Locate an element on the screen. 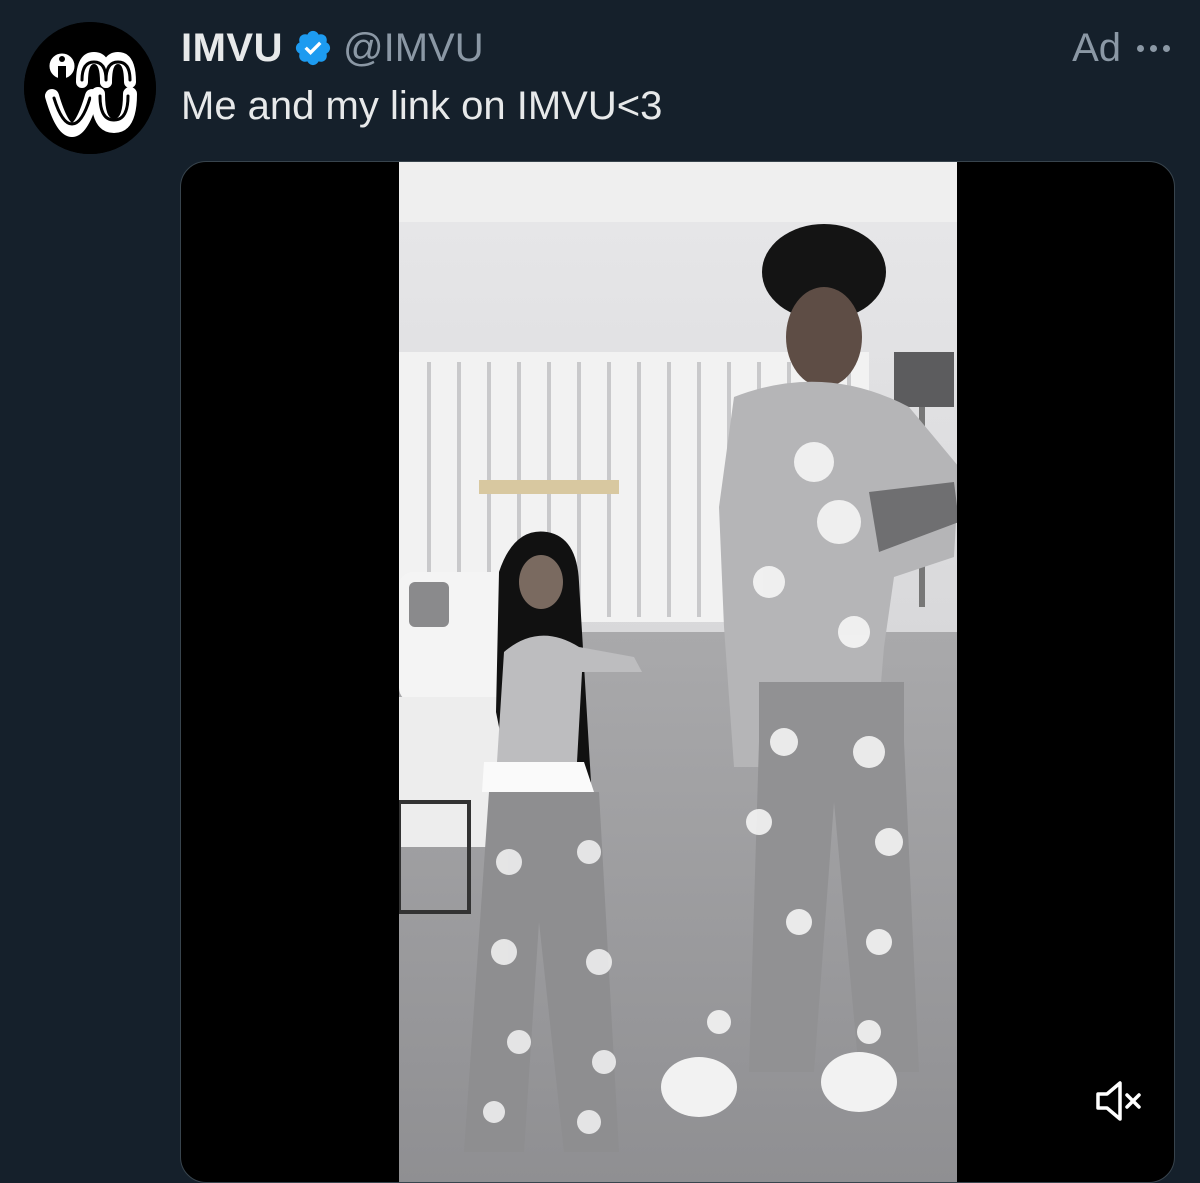 This screenshot has height=1183, width=1200. account-name: IMVU is located at coordinates (232, 48).